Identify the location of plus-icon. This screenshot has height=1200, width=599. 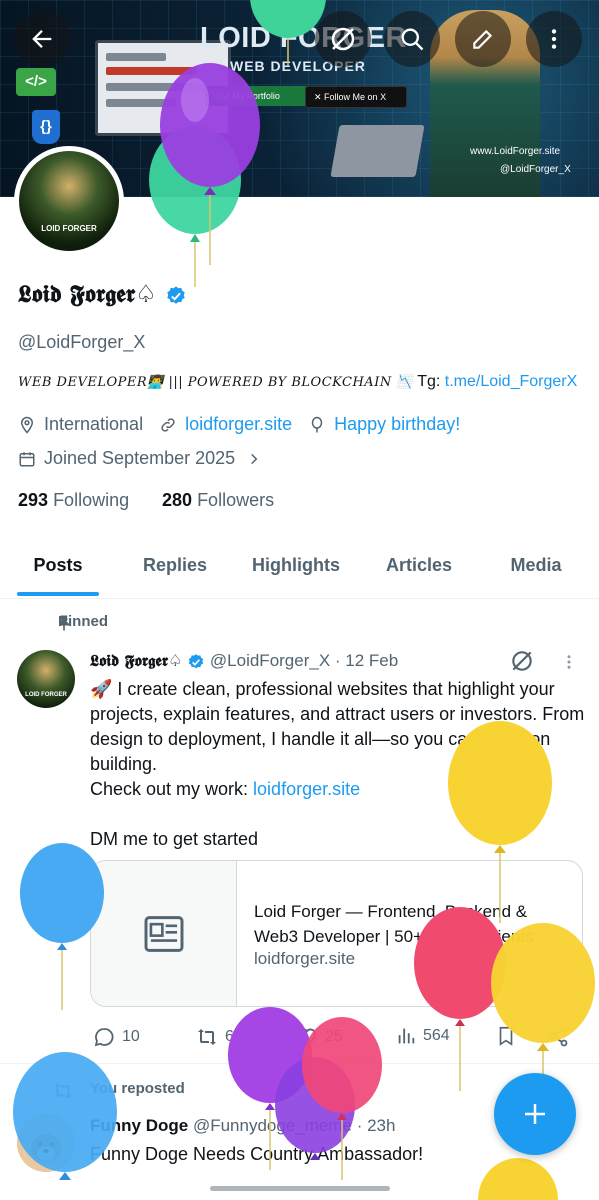
(535, 1114).